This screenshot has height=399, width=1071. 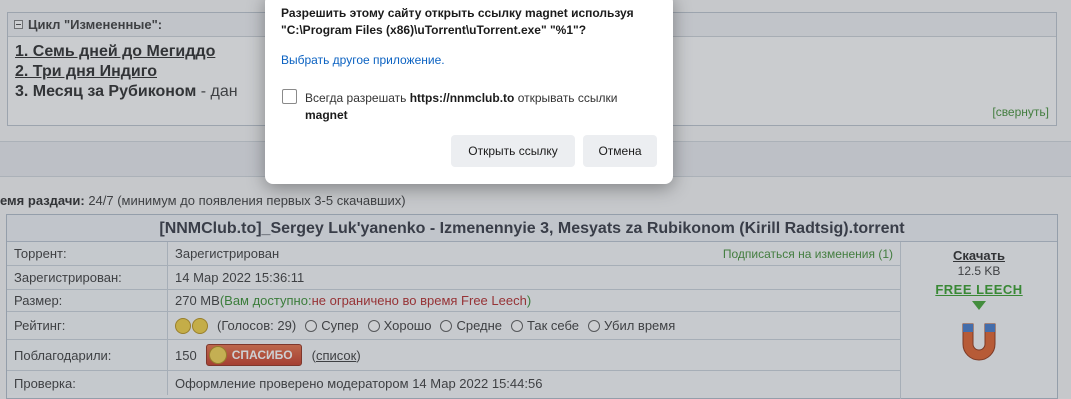 What do you see at coordinates (620, 151) in the screenshot?
I see `cancel-button: Отмена` at bounding box center [620, 151].